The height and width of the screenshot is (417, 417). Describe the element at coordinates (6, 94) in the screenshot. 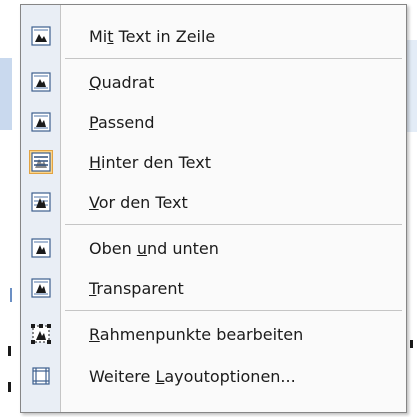

I see `ribbon-edge` at that location.